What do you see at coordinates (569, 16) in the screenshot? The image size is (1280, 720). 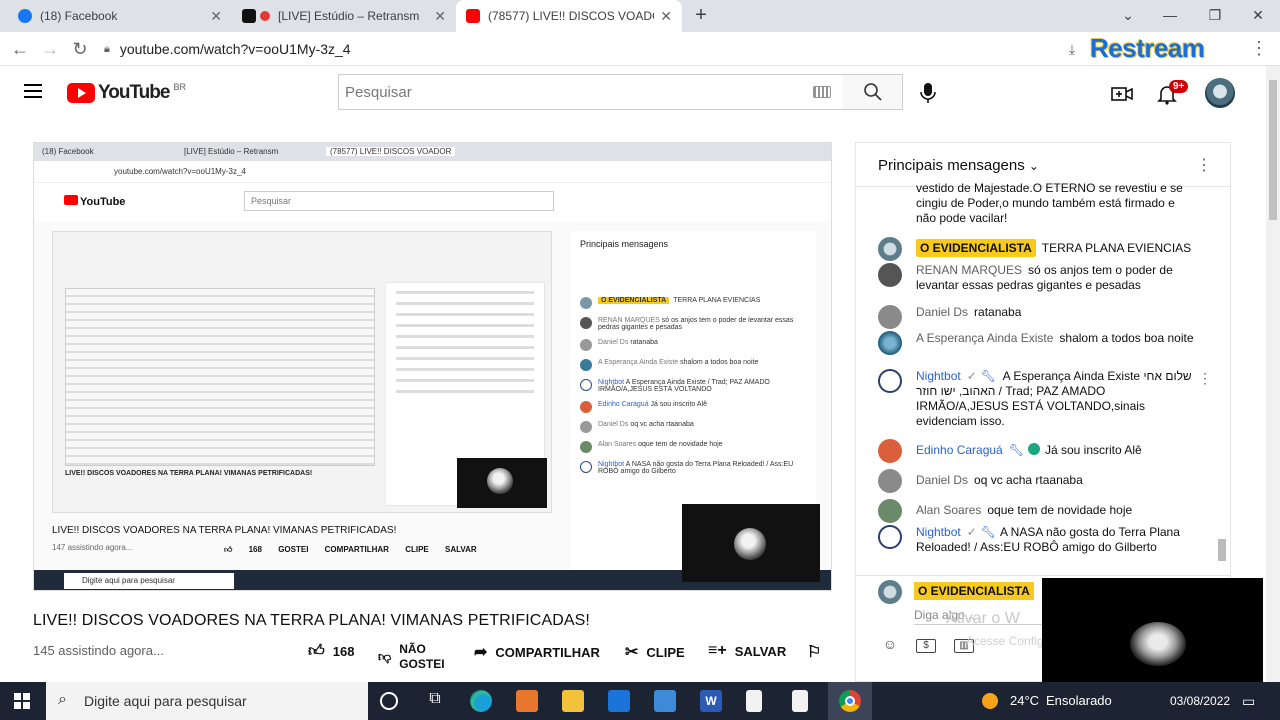 I see `browser-tab-youtube: (78577) LIVE!! DISCOS VOADOR ✕` at bounding box center [569, 16].